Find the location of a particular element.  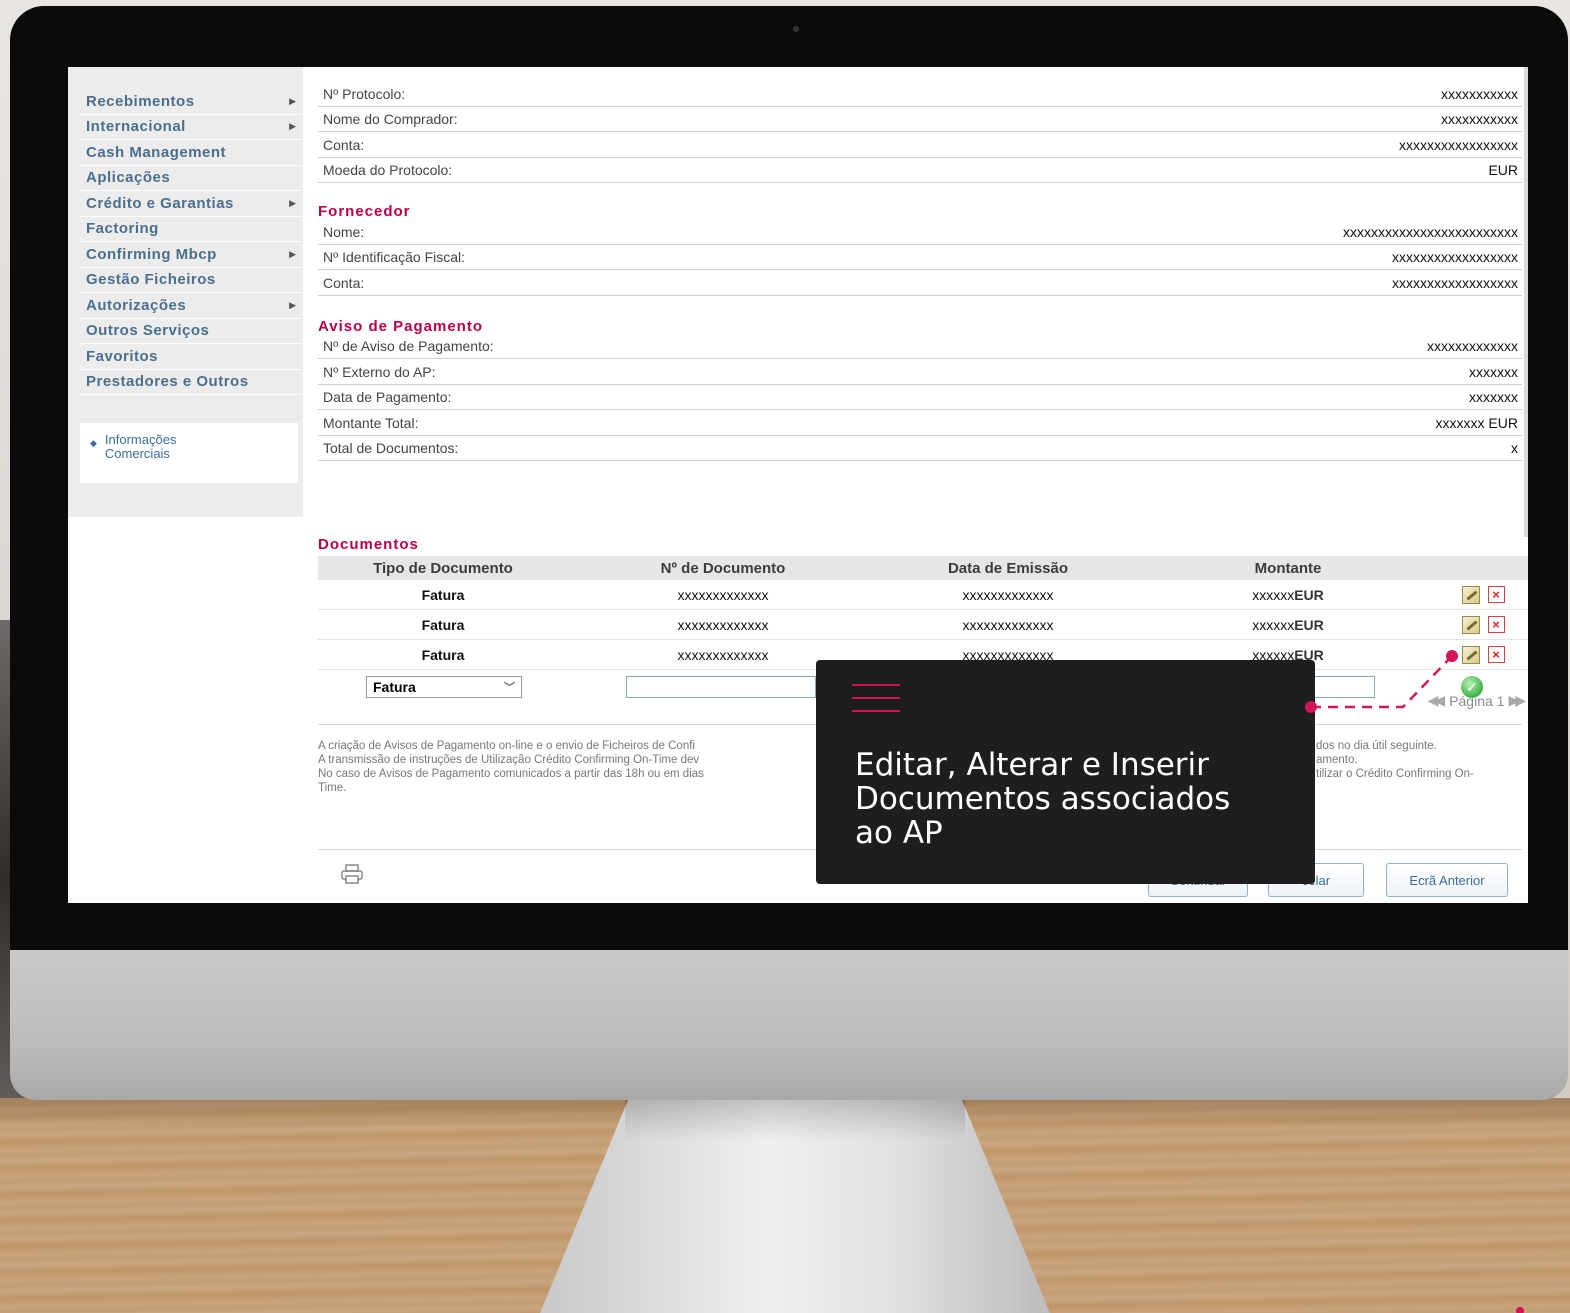

detail-label: Nº Externo do AP: is located at coordinates (379, 371).